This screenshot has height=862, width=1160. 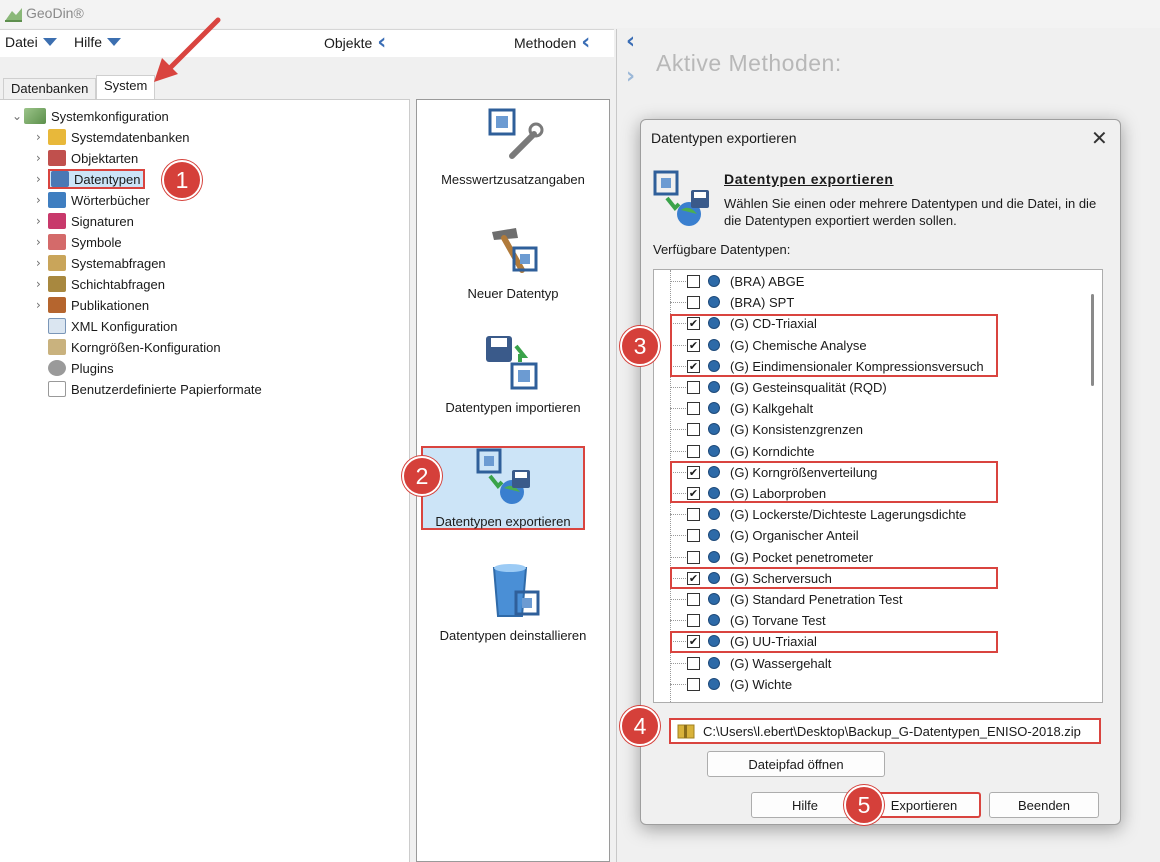 I want to click on export-button: Exportieren, so click(x=924, y=805).